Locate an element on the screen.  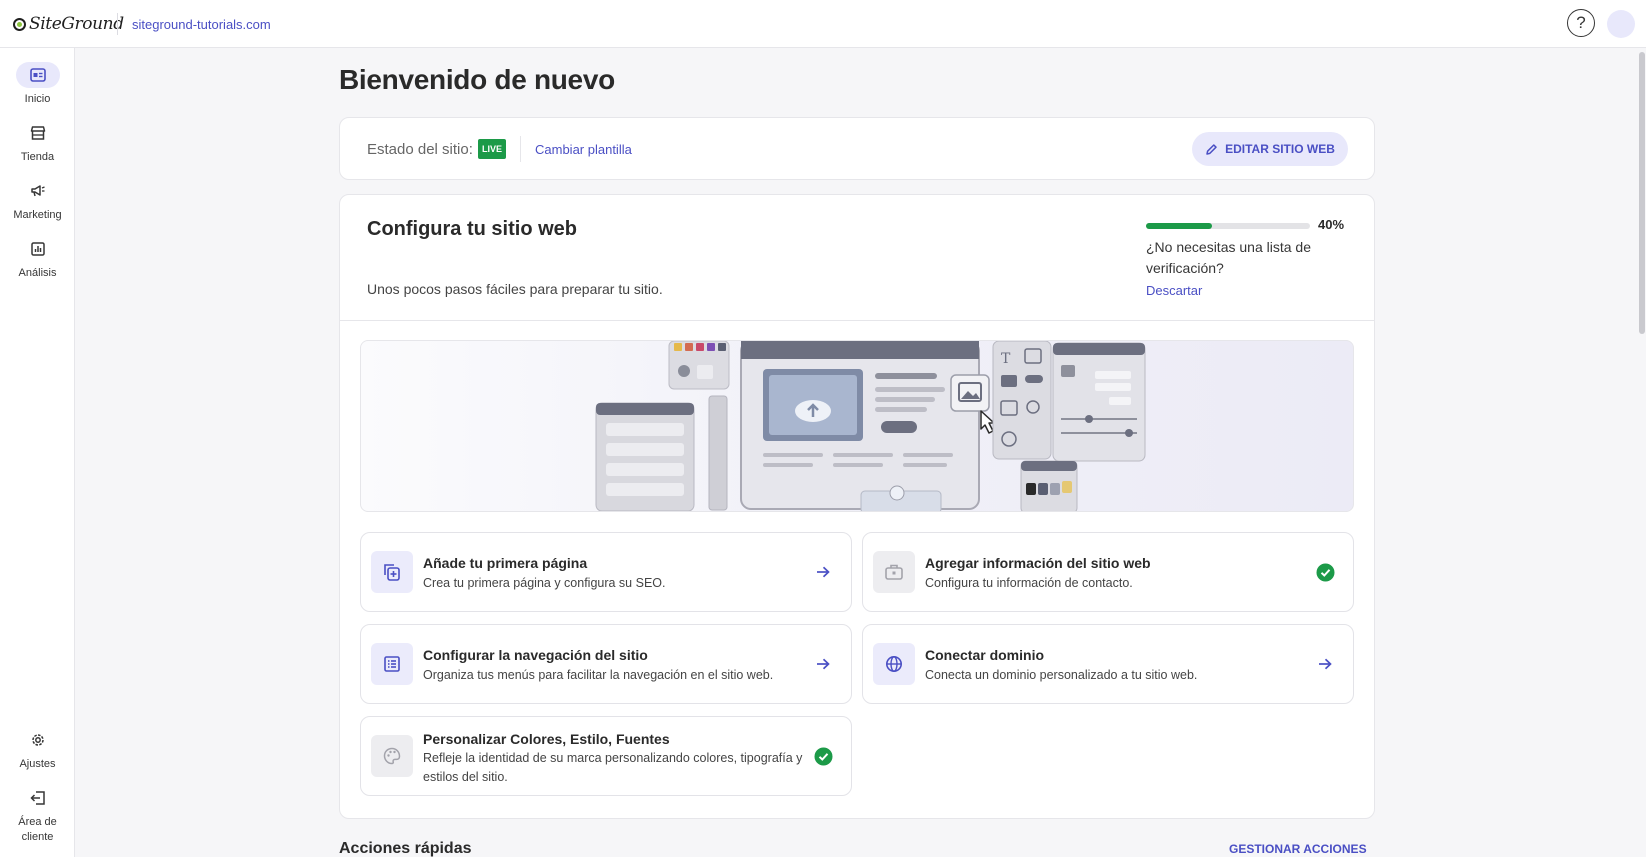
website-builder-illustration: T is located at coordinates (857, 426).